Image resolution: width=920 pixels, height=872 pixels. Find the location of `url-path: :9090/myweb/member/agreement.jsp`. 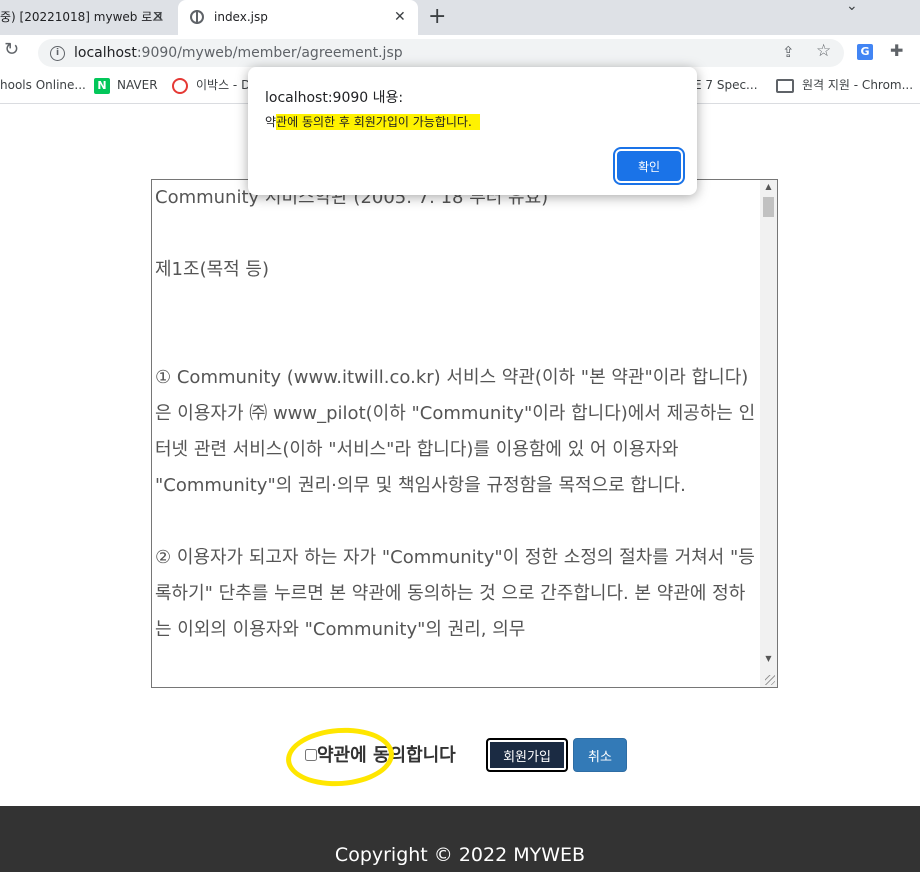

url-path: :9090/myweb/member/agreement.jsp is located at coordinates (269, 53).